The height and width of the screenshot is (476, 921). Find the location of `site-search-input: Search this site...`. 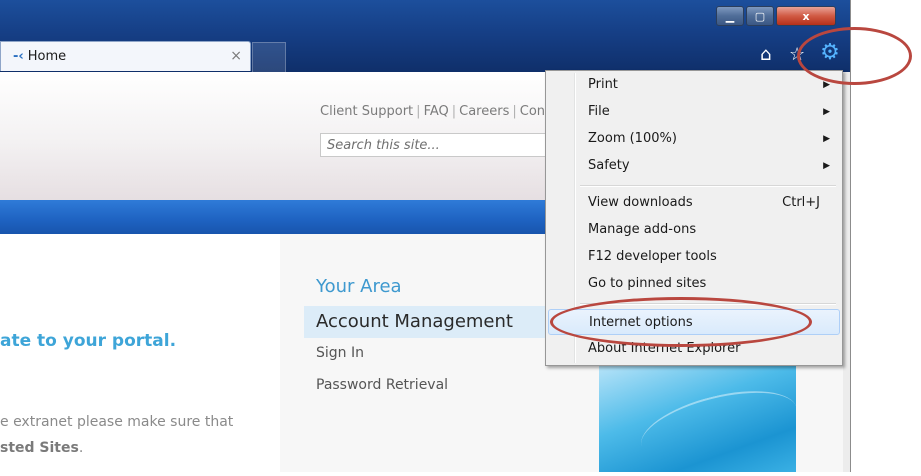

site-search-input: Search this site... is located at coordinates (440, 145).